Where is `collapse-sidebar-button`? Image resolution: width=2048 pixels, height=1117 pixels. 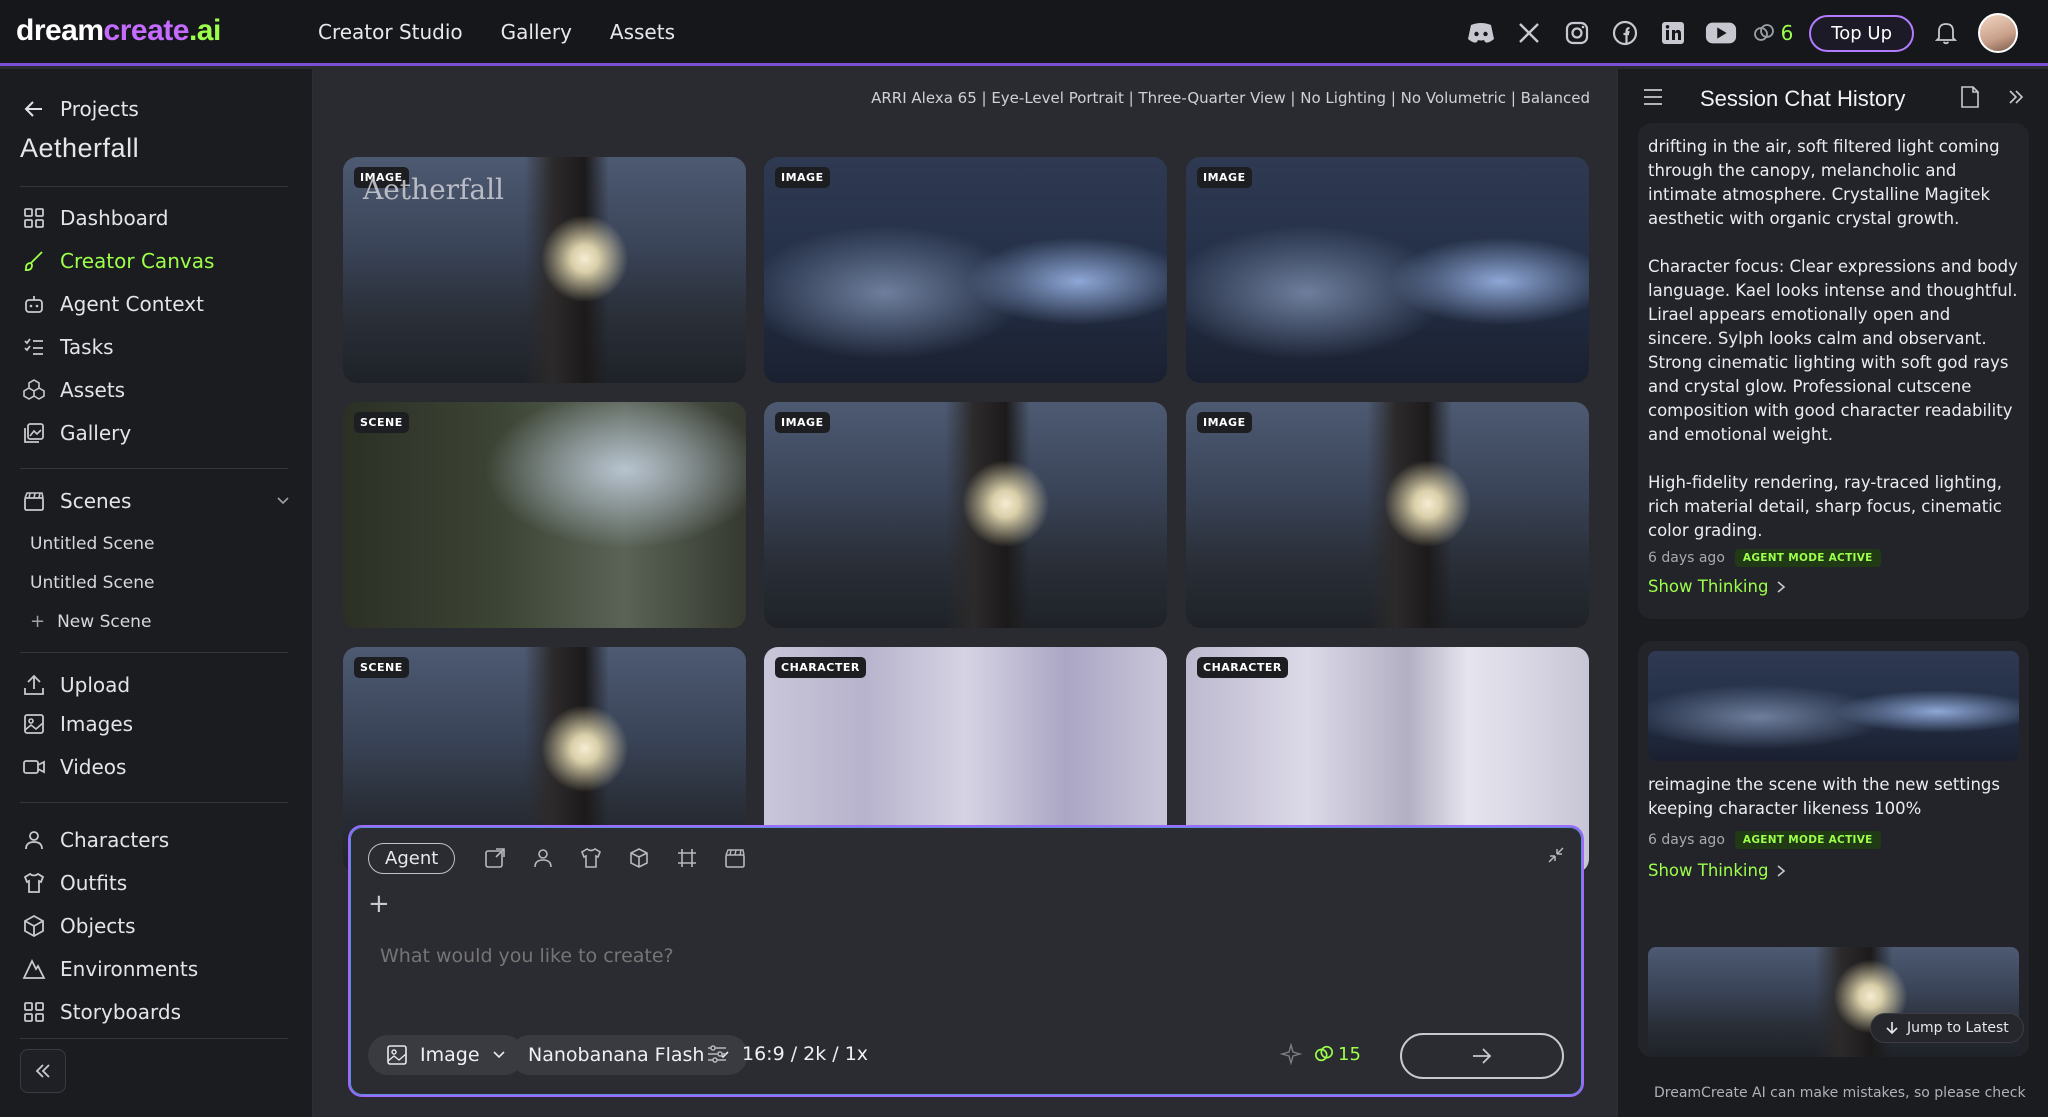 collapse-sidebar-button is located at coordinates (43, 1071).